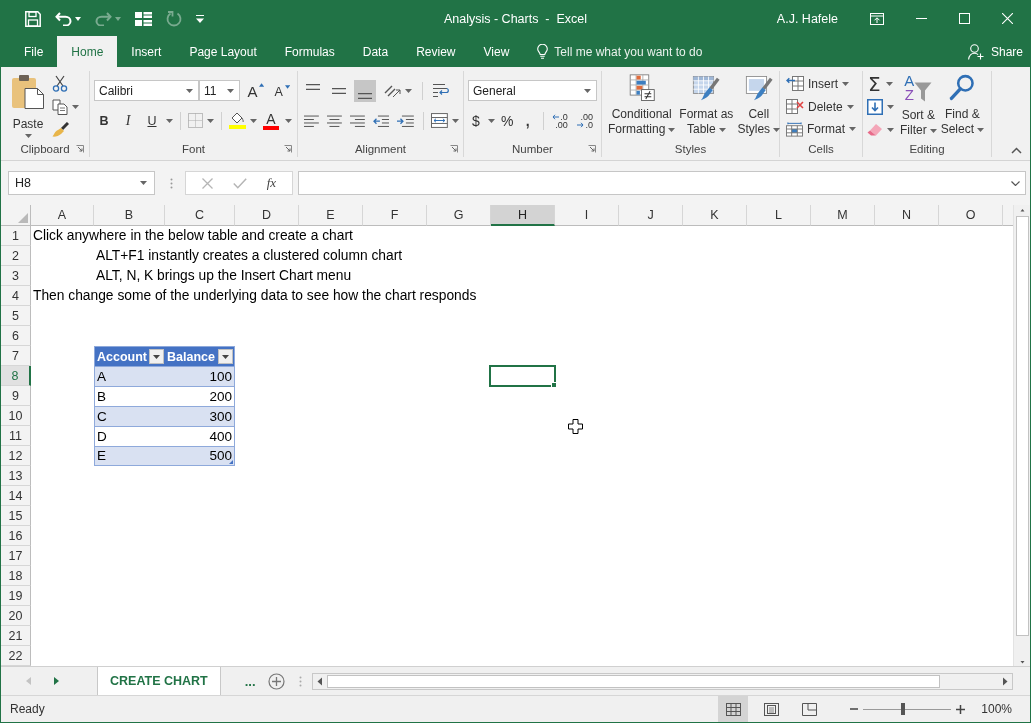  I want to click on scissors-icon, so click(60, 83).